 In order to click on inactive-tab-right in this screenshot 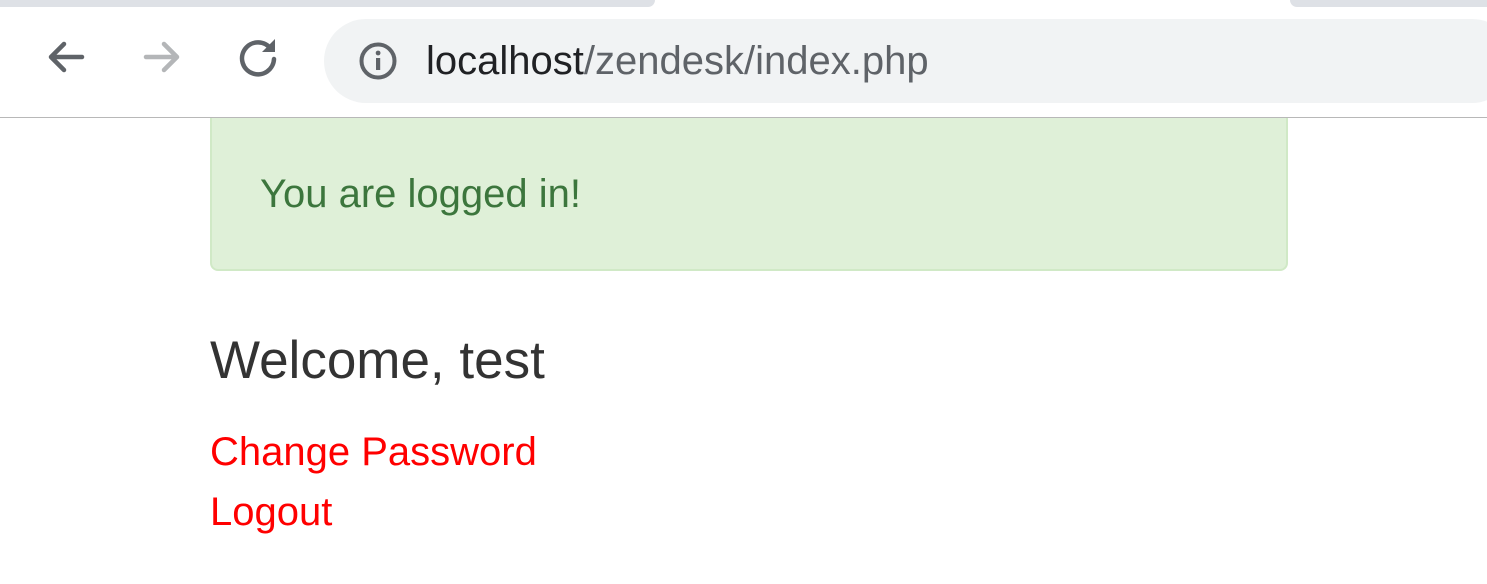, I will do `click(1388, 3)`.